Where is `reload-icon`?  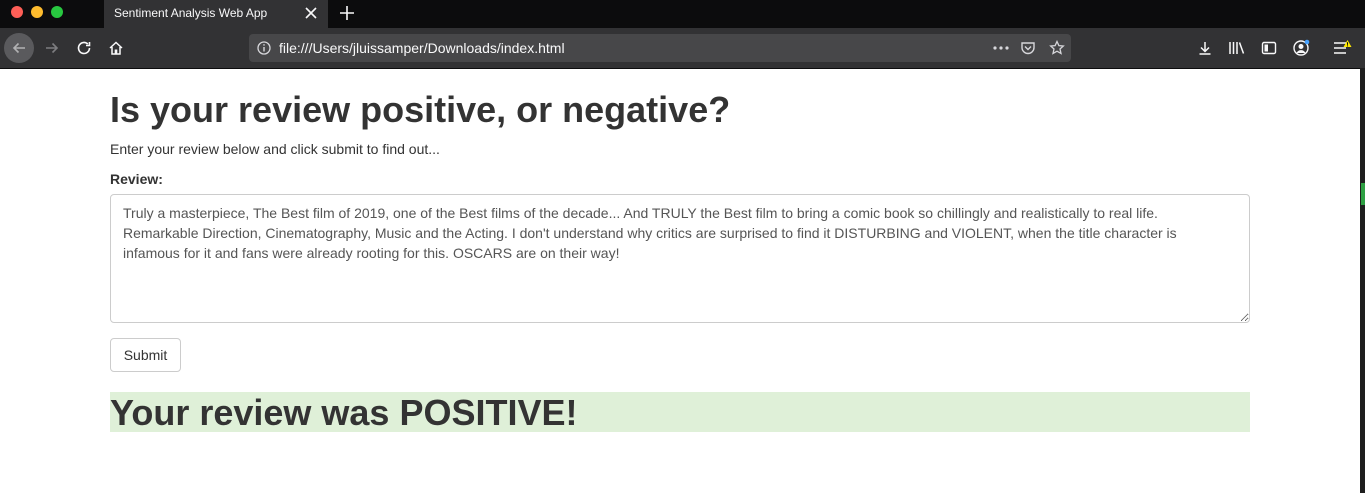
reload-icon is located at coordinates (84, 48).